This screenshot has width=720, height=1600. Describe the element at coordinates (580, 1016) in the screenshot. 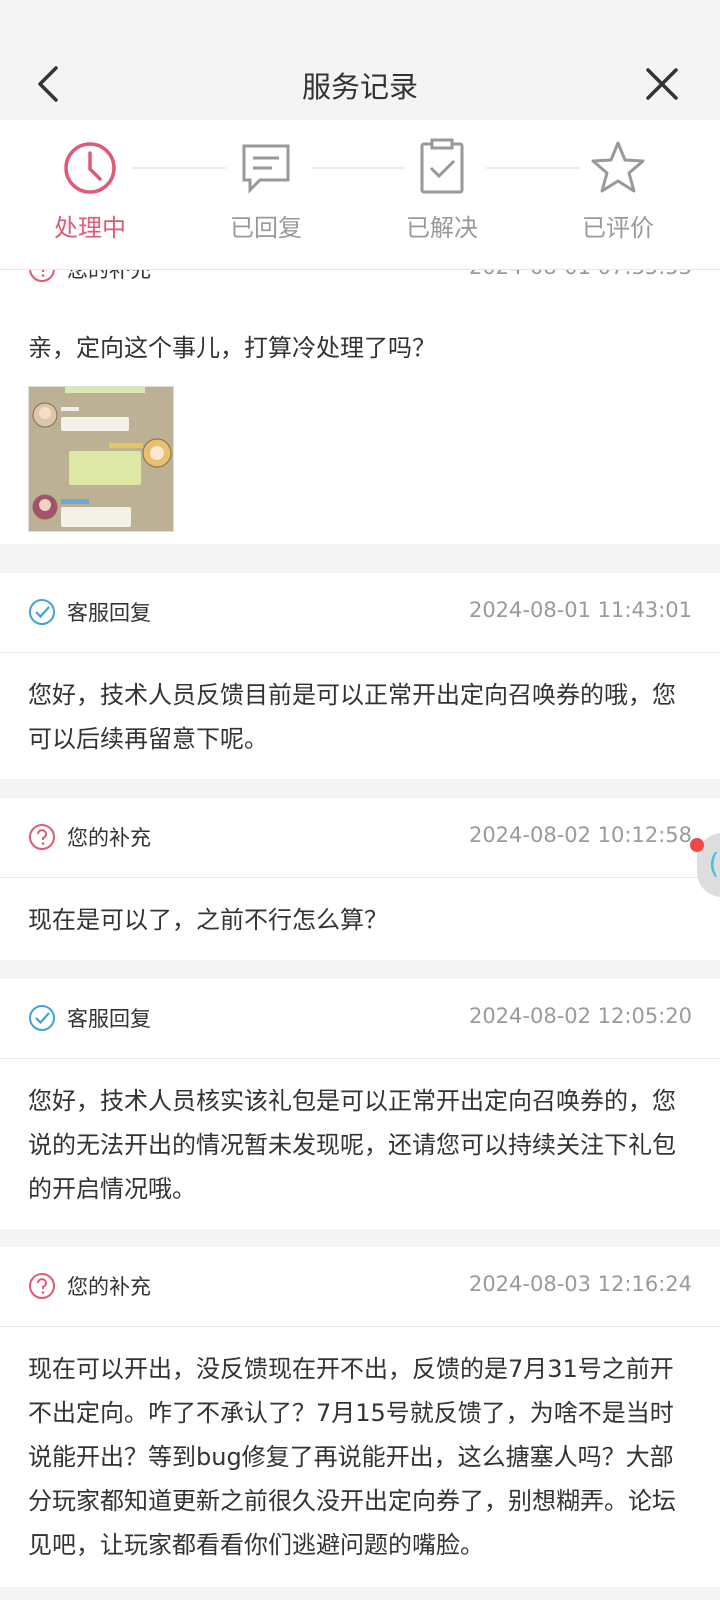

I see `record-time: 2024-08-02 12:05:20` at that location.